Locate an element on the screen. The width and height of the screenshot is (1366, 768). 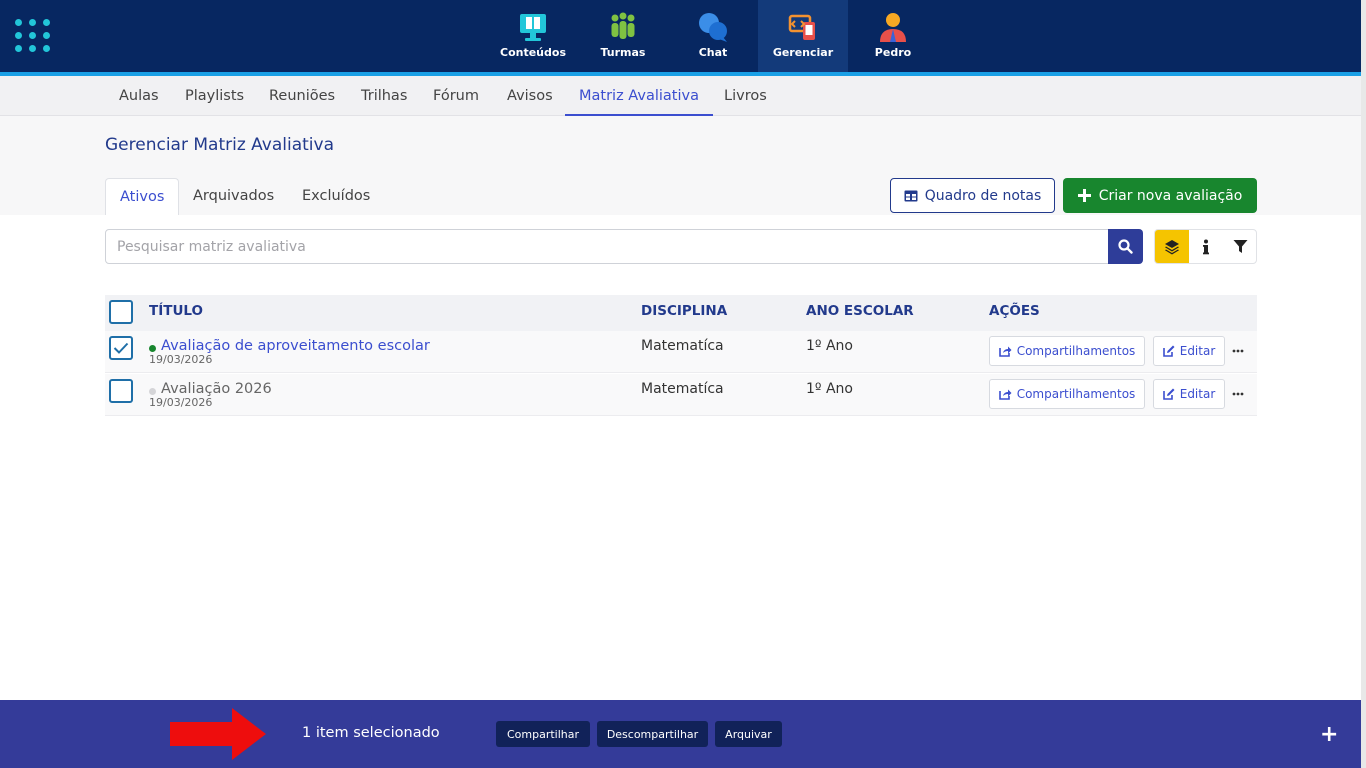
row-checkbox-checked is located at coordinates (121, 348).